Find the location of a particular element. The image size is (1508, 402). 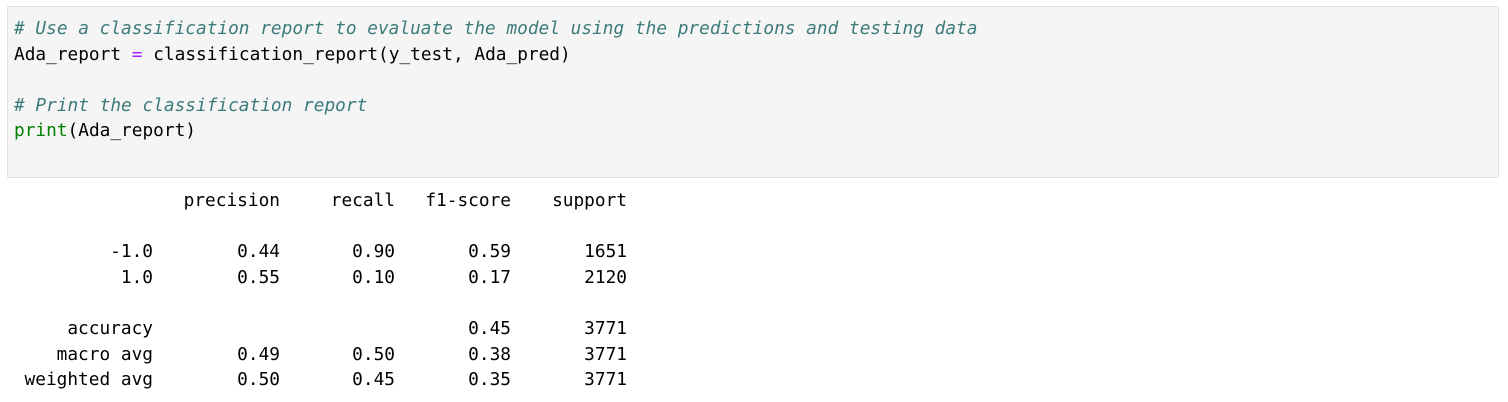

row-precision: 0.44 is located at coordinates (258, 252).